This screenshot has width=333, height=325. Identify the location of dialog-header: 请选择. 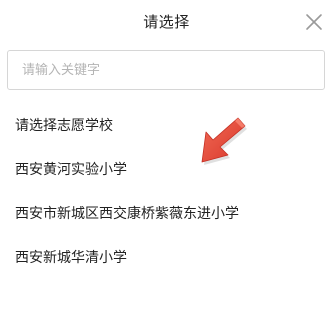
(166, 22).